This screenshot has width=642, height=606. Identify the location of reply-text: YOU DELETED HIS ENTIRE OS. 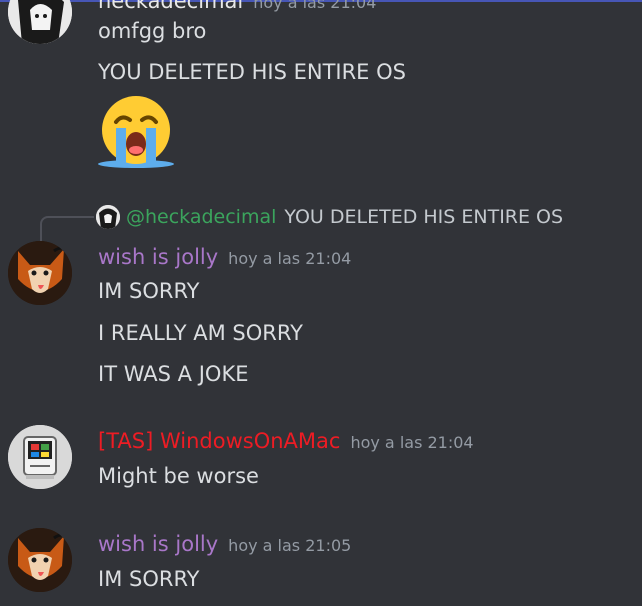
(424, 217).